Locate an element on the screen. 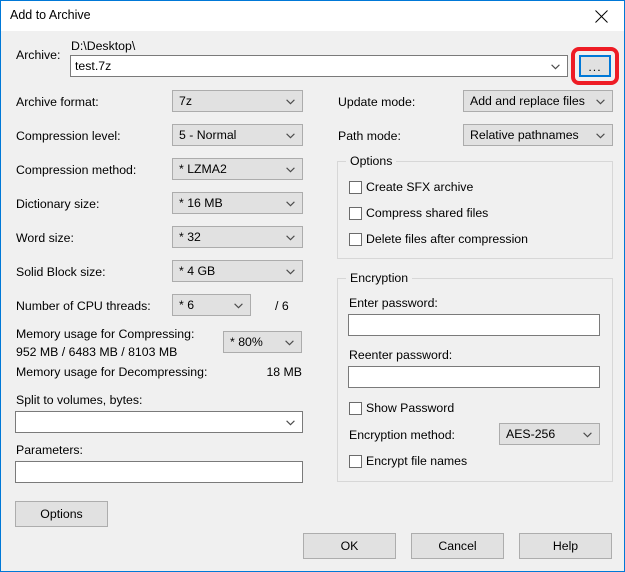 The image size is (625, 572). split-to-volumes-combo is located at coordinates (159, 422).